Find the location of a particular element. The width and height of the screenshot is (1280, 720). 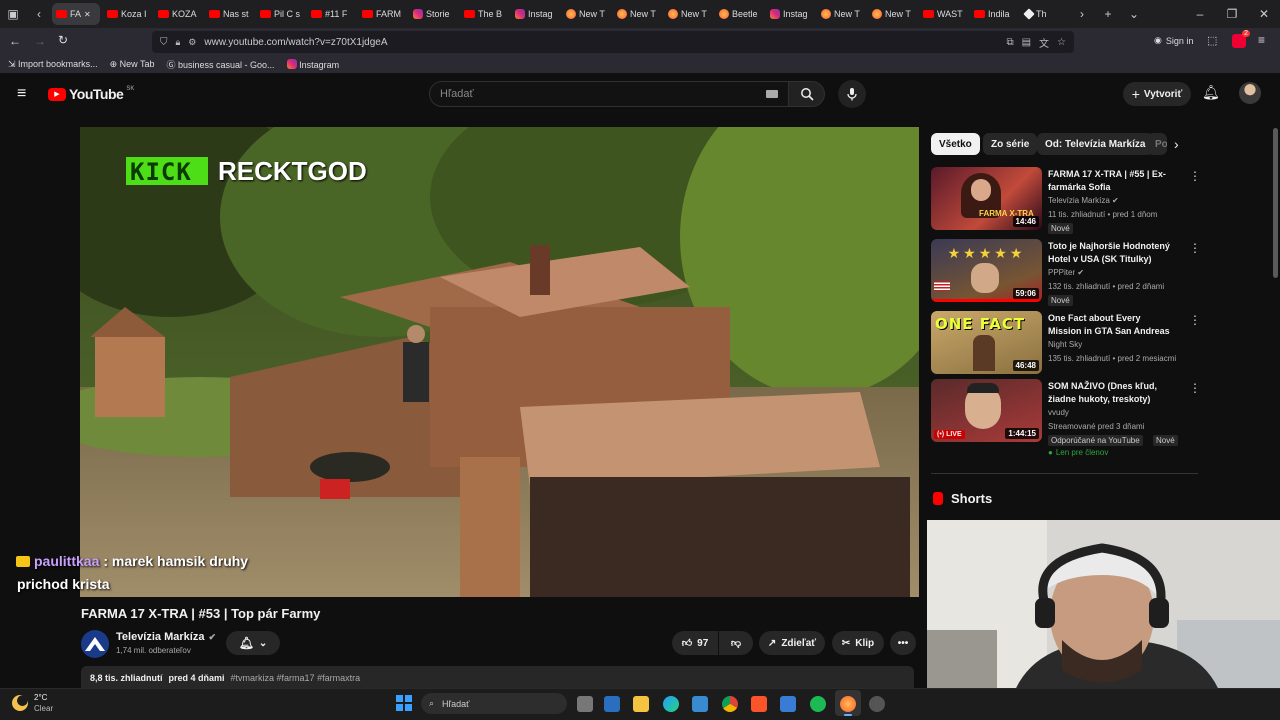

recommendation-channel: vvudy is located at coordinates (1058, 412).